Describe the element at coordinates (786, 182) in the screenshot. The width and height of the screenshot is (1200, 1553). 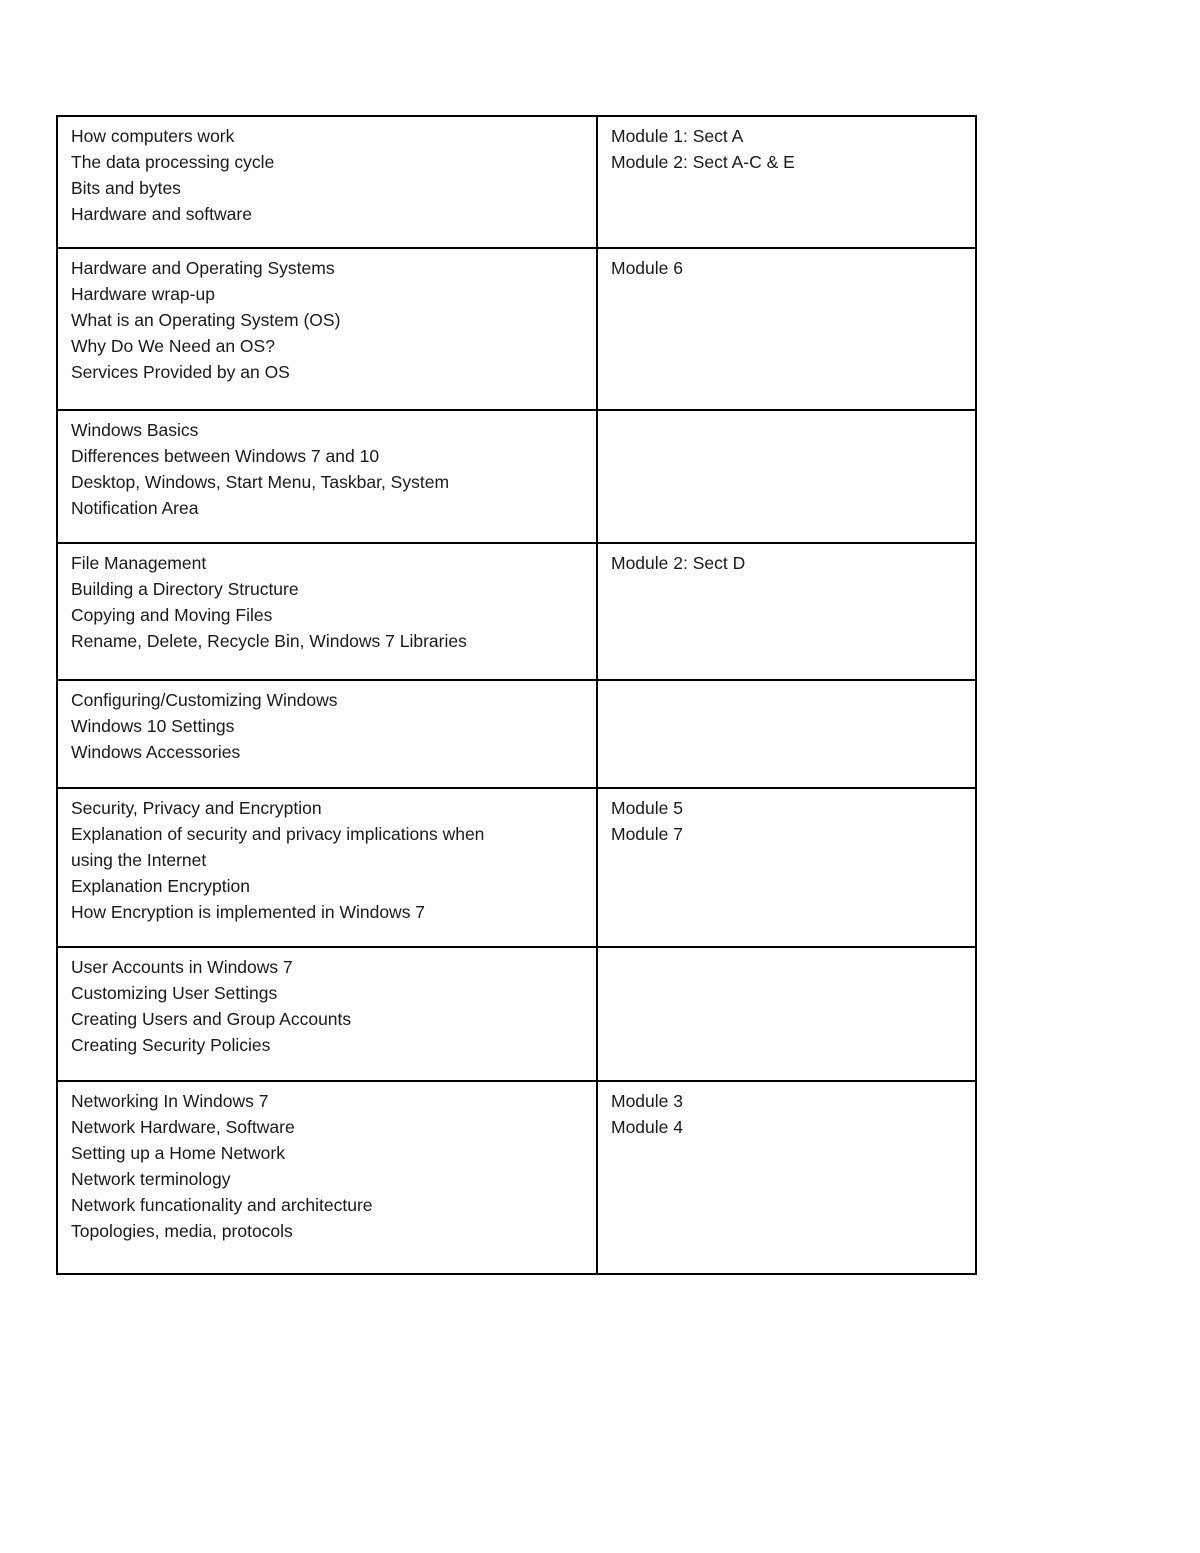
I see `module-cell: Module 1: Sect A Module 2: Sect A-C & E` at that location.